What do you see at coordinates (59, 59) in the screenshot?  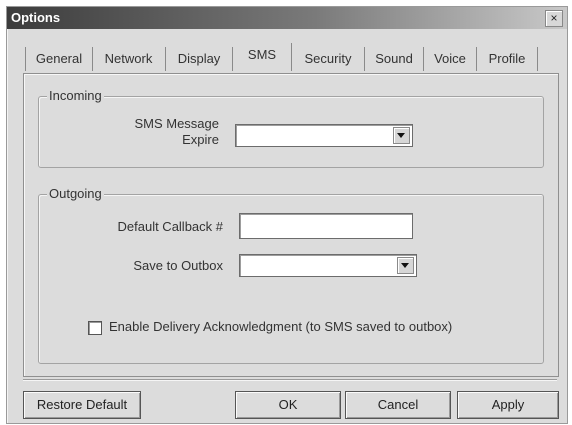 I see `tab-general: General` at bounding box center [59, 59].